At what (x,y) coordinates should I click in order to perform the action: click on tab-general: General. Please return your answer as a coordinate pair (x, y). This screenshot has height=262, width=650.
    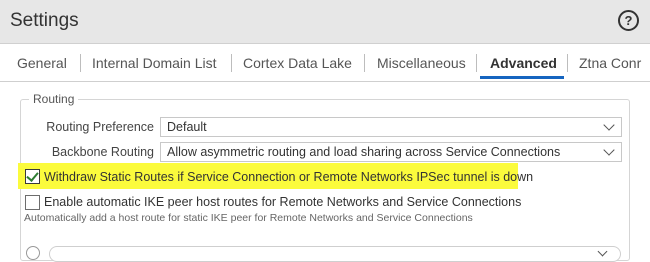
    Looking at the image, I should click on (42, 63).